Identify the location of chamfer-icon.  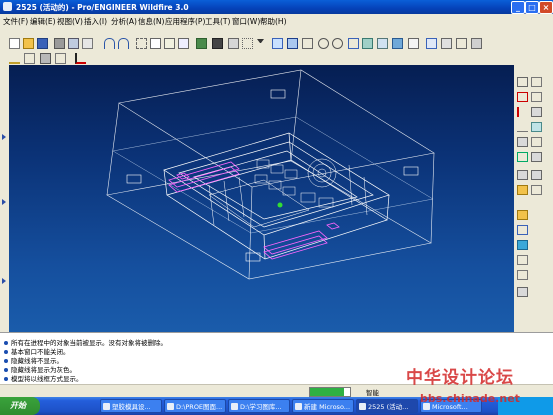
(536, 175).